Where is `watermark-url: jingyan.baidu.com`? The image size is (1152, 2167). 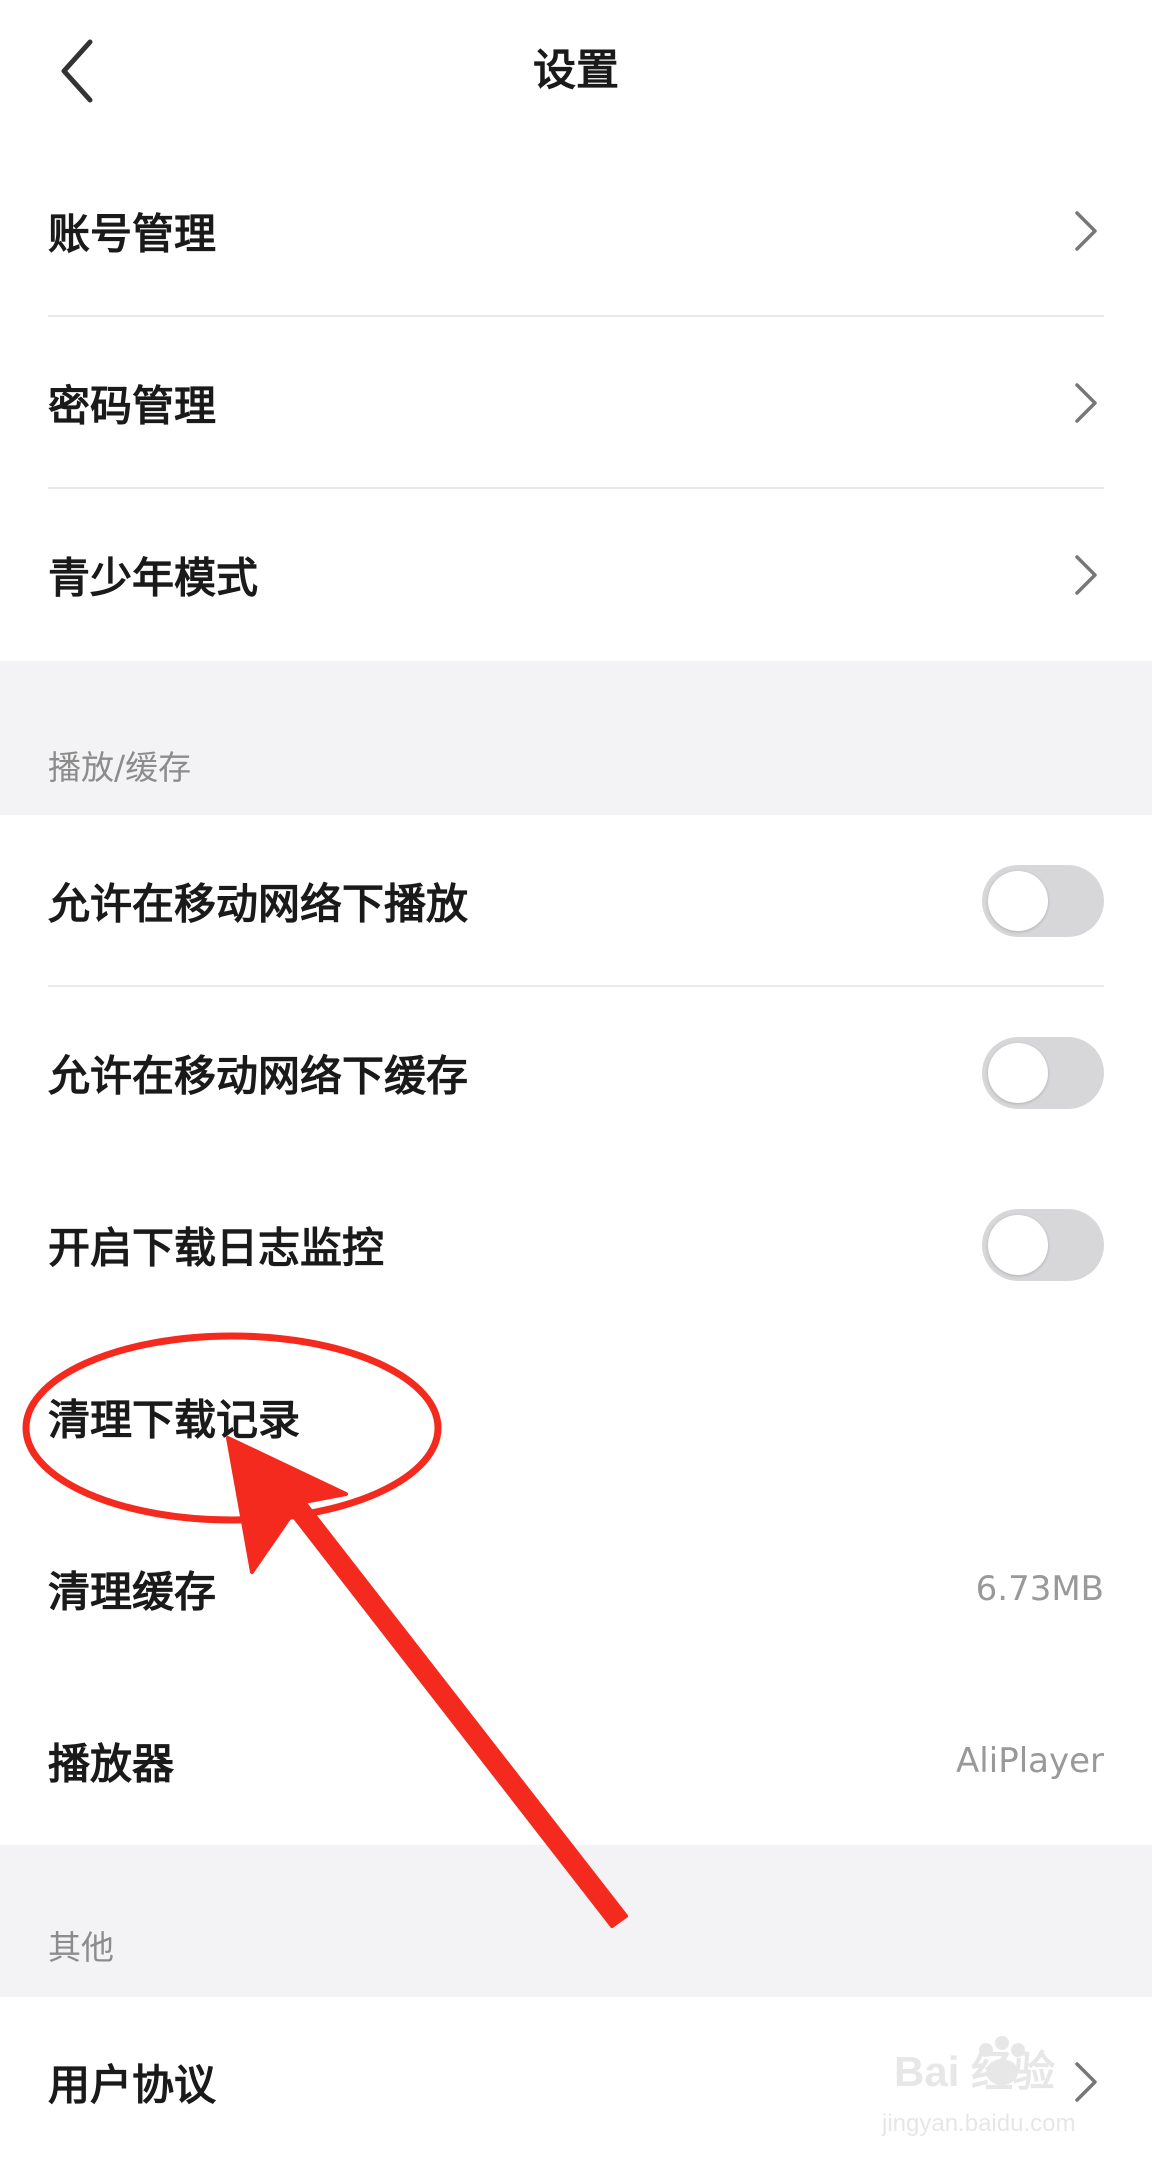
watermark-url: jingyan.baidu.com is located at coordinates (979, 2123).